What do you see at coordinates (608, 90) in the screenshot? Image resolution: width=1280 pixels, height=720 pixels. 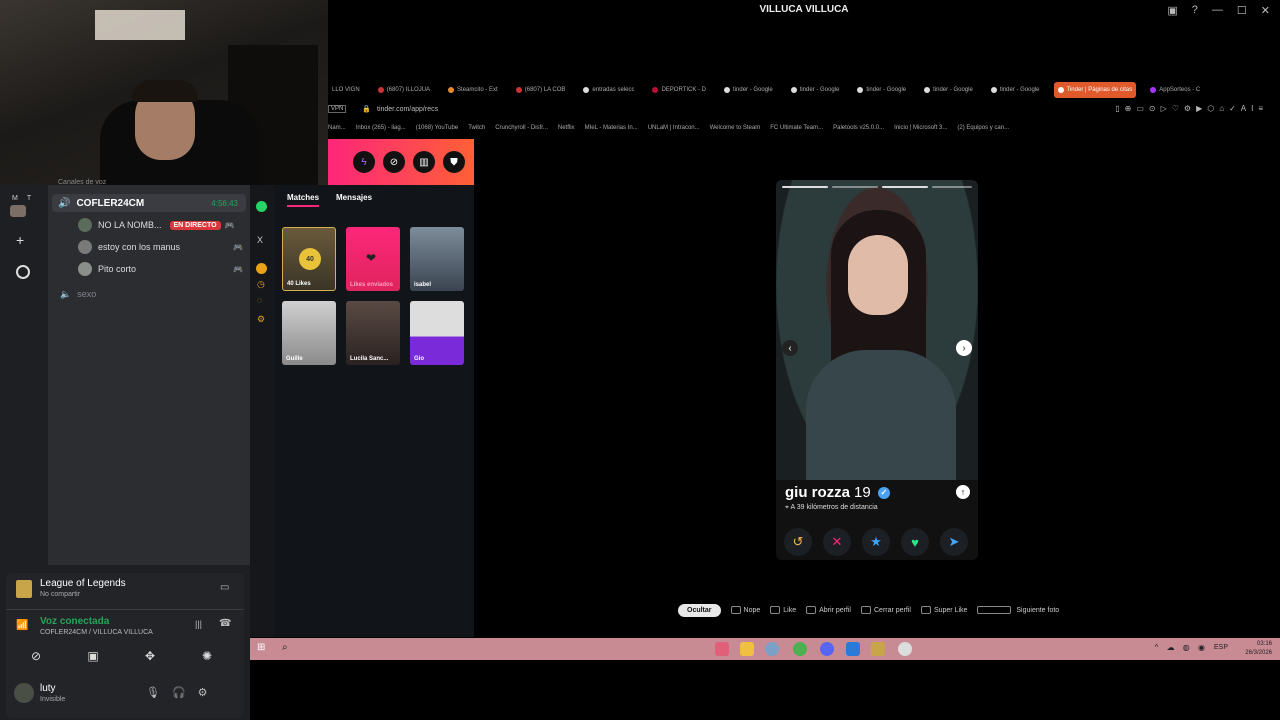 I see `browser-tab: entradas selecc` at bounding box center [608, 90].